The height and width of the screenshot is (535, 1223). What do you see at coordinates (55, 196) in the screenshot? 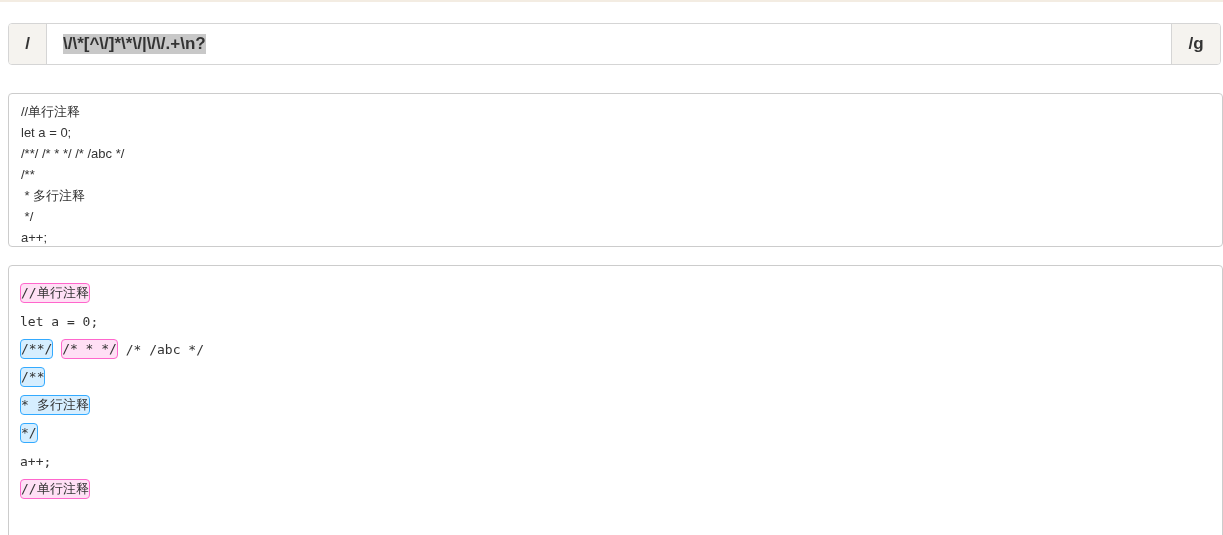
I see `source-text-line: * 多行注释` at bounding box center [55, 196].